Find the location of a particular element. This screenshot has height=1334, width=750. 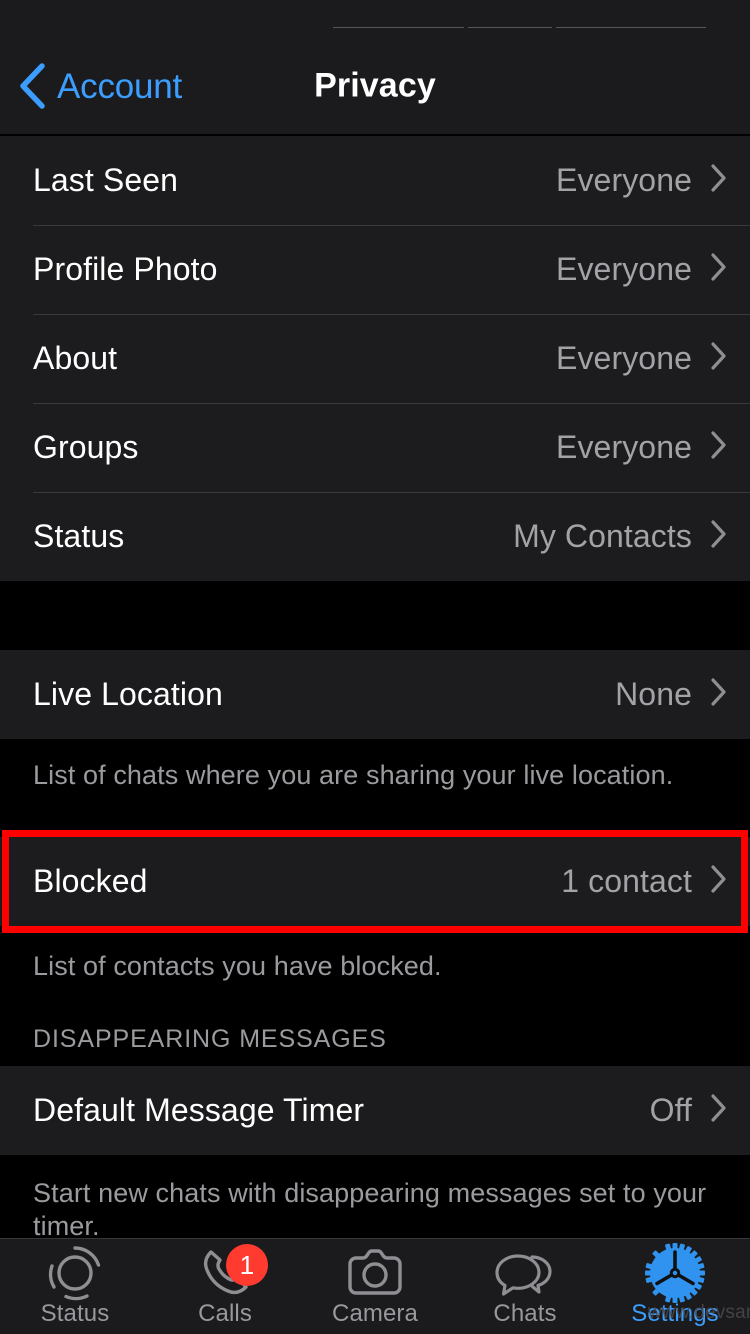

tab-label: Chats is located at coordinates (525, 1313).